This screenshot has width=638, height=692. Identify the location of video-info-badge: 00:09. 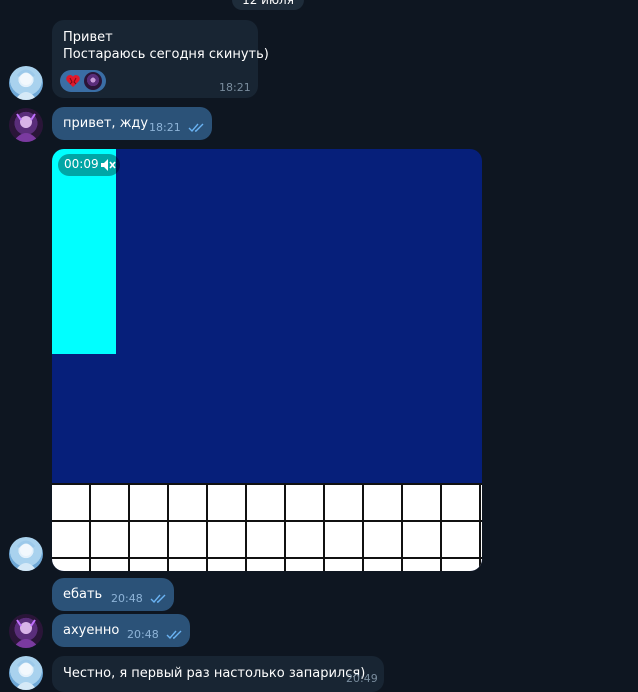
(89, 165).